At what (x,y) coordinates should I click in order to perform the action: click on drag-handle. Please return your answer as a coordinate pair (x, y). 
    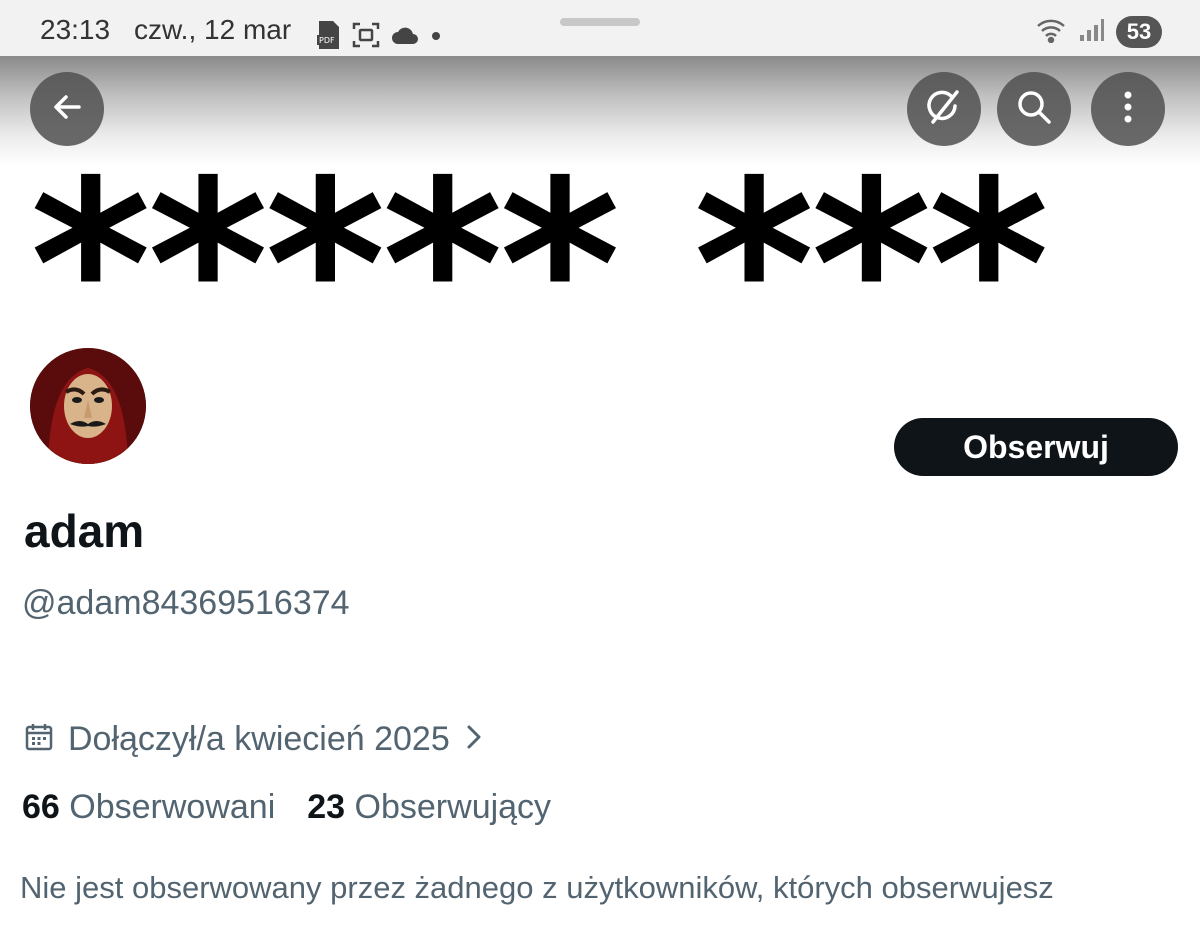
    Looking at the image, I should click on (600, 22).